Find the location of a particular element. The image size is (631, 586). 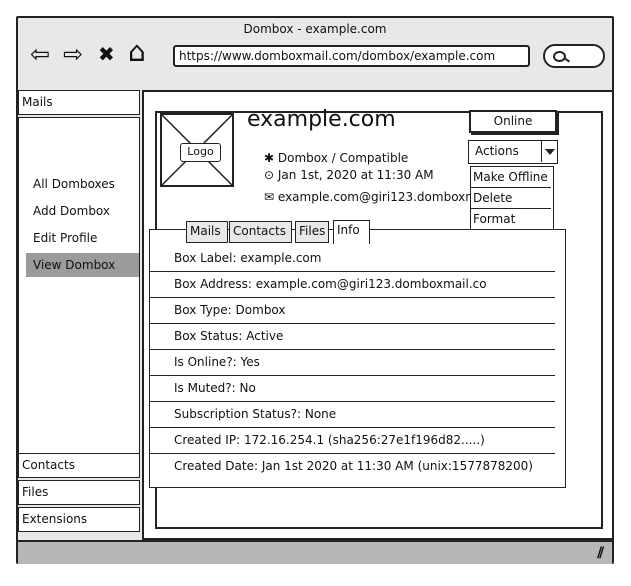

tab-mails: Mails is located at coordinates (207, 232).